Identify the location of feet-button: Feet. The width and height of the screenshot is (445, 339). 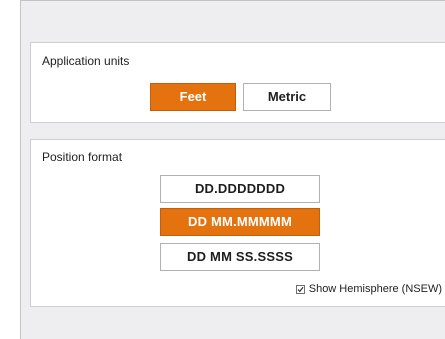
(193, 97).